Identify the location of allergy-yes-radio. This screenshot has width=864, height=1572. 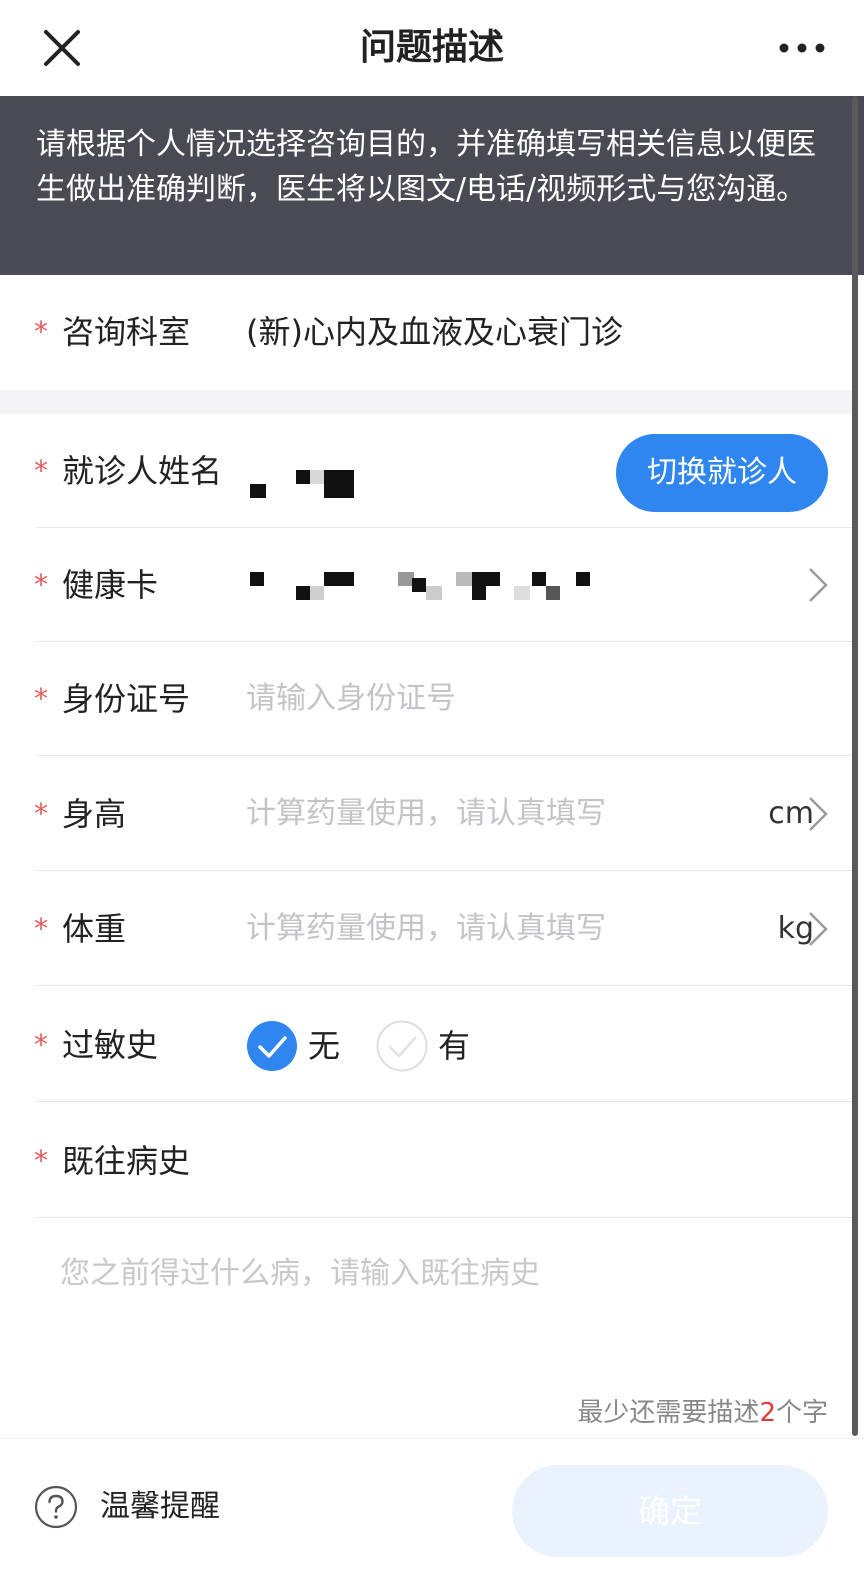
(402, 1046).